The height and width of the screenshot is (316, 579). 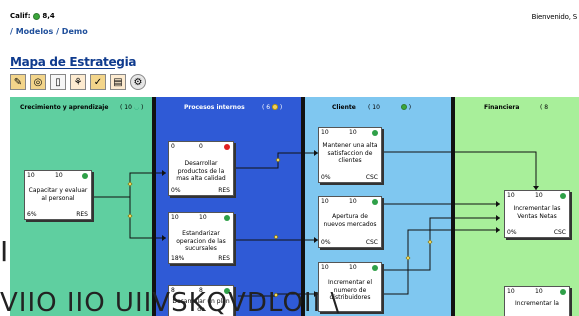 What do you see at coordinates (64, 107) in the screenshot?
I see `column-title: Crecimiento y aprendizaje` at bounding box center [64, 107].